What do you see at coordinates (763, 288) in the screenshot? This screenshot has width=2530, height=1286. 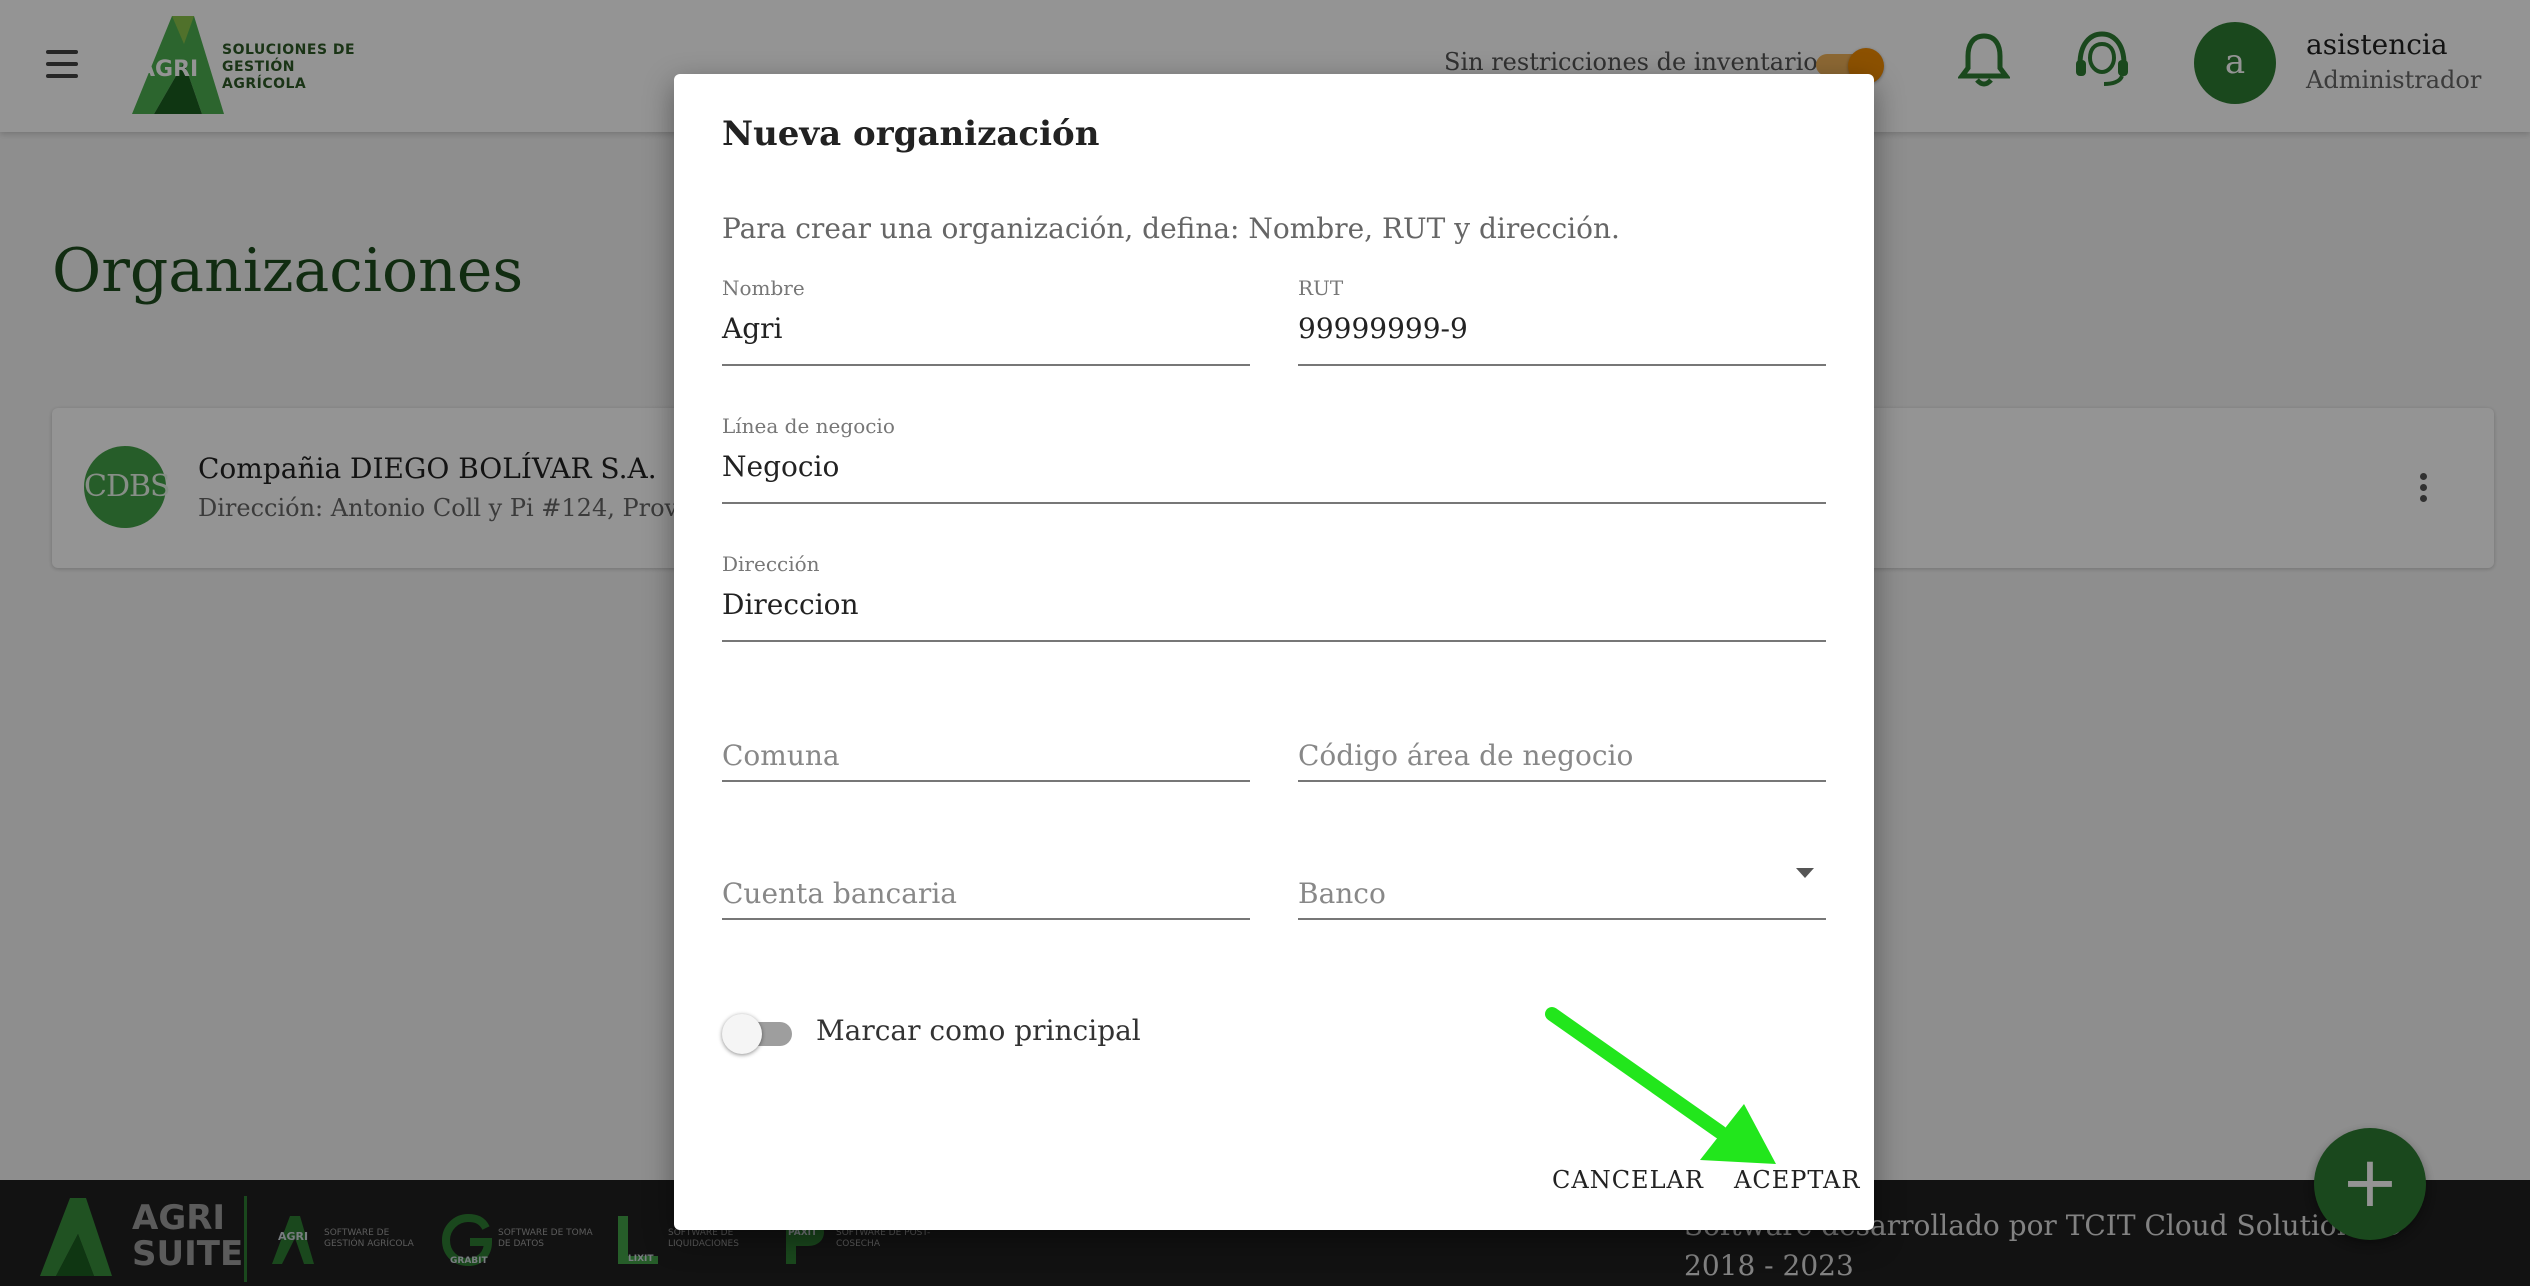 I see `nombre-label: Nombre` at bounding box center [763, 288].